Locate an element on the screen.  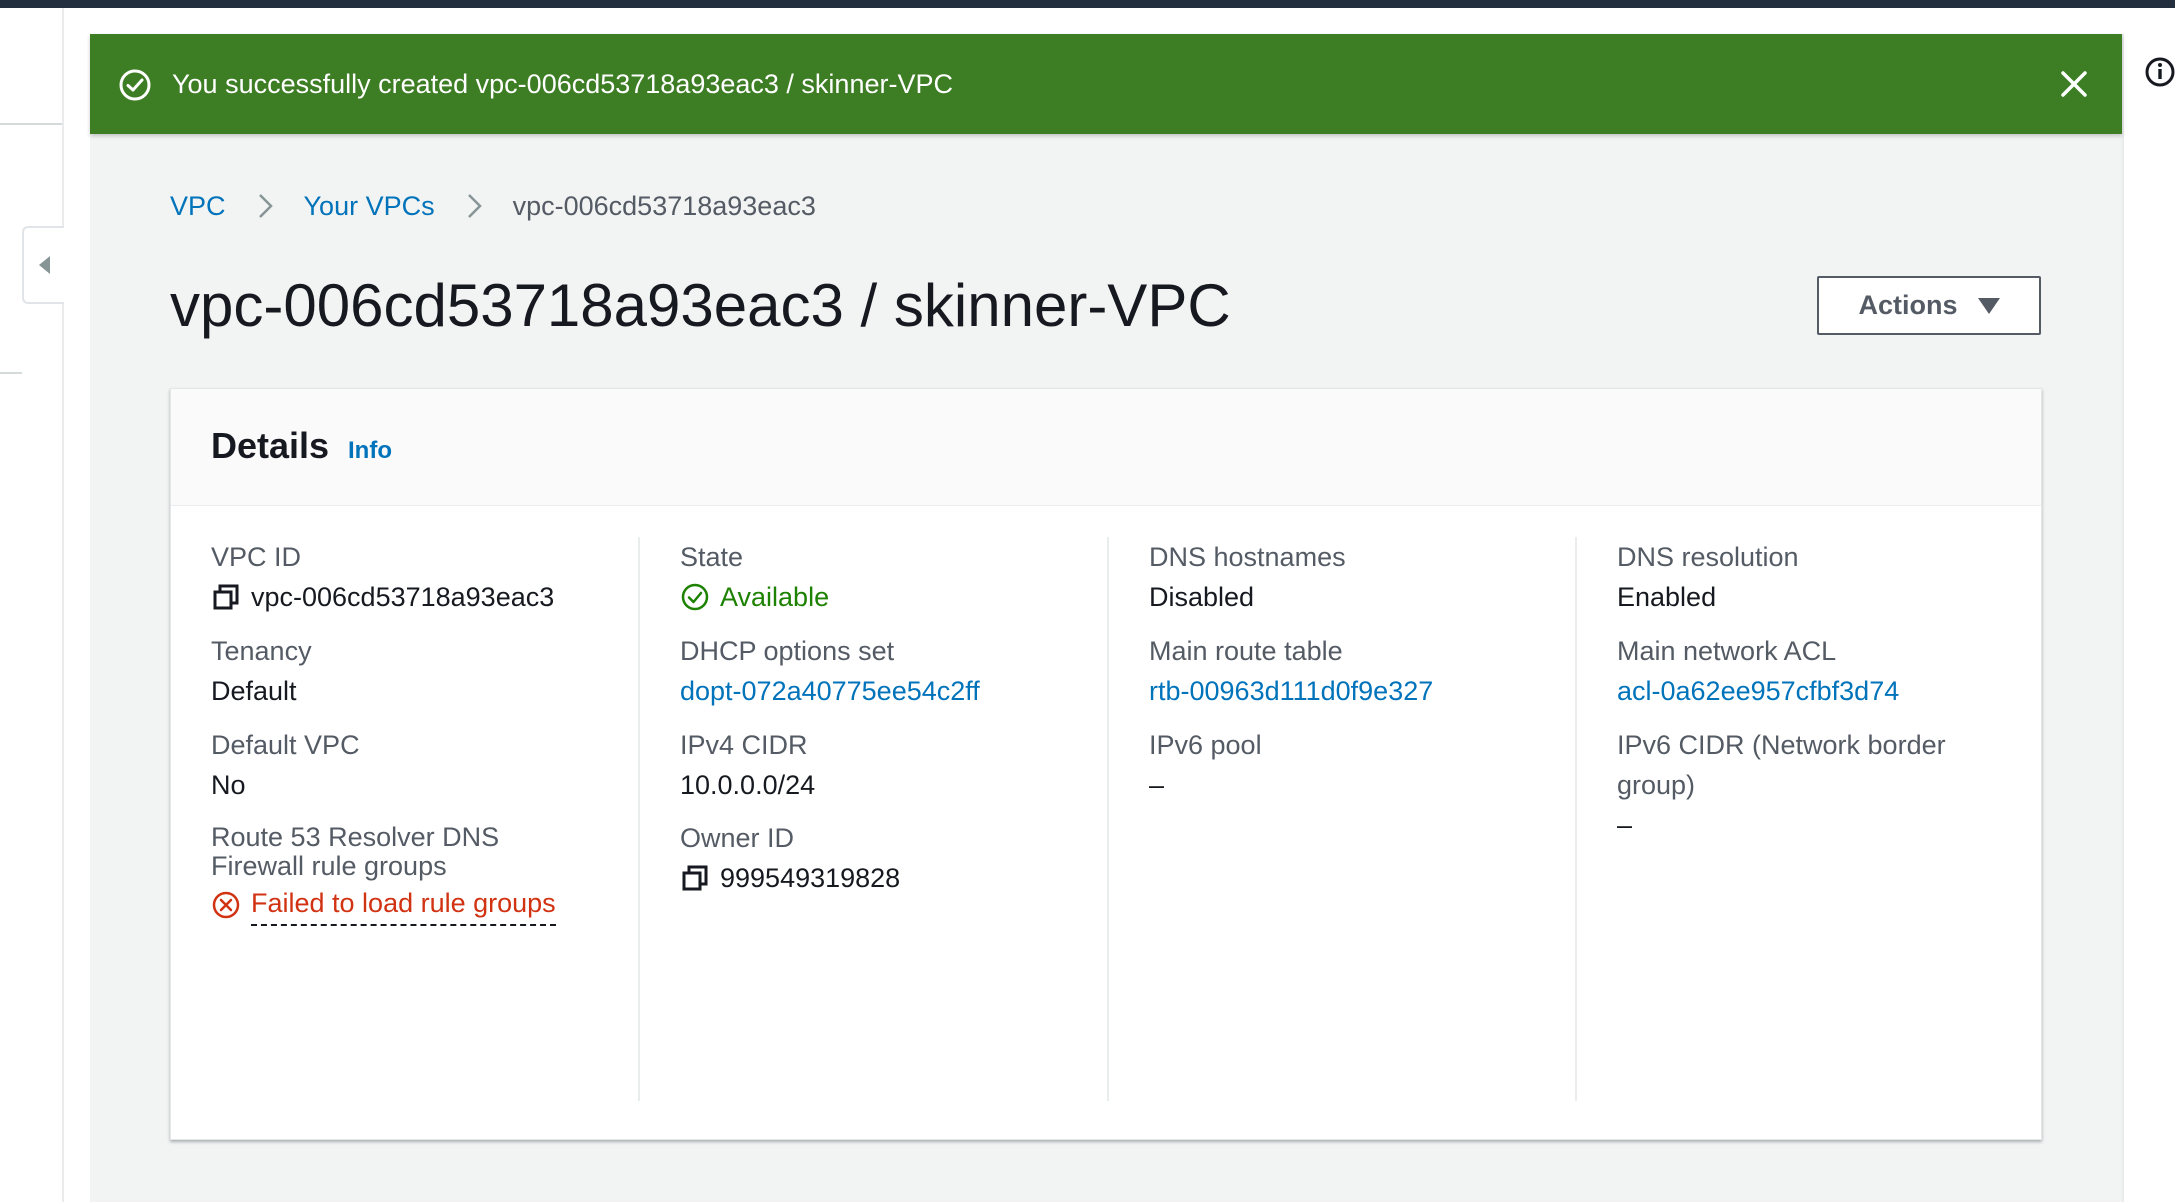
details-title: Details is located at coordinates (270, 445).